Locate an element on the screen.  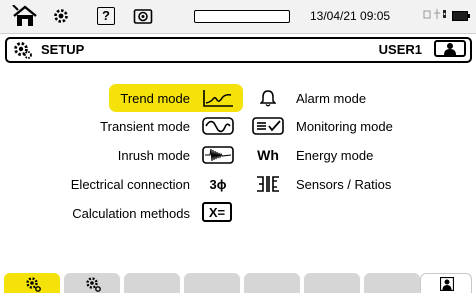
tab-user is located at coordinates (446, 283).